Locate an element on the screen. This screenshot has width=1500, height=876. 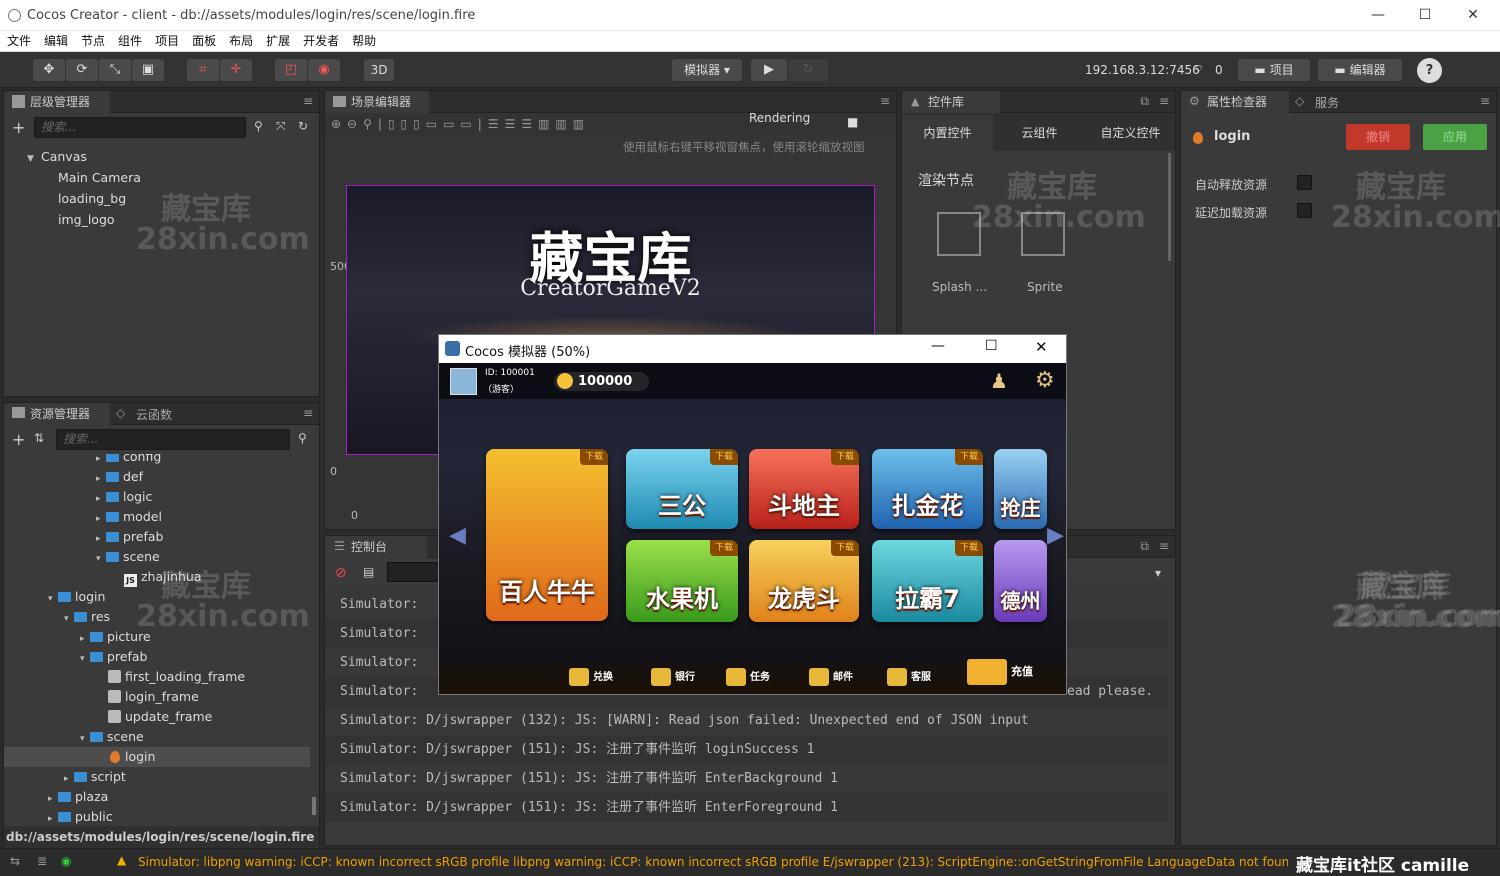
game-tile-bairen-niuniu: 下载 百人牛牛 is located at coordinates (547, 535).